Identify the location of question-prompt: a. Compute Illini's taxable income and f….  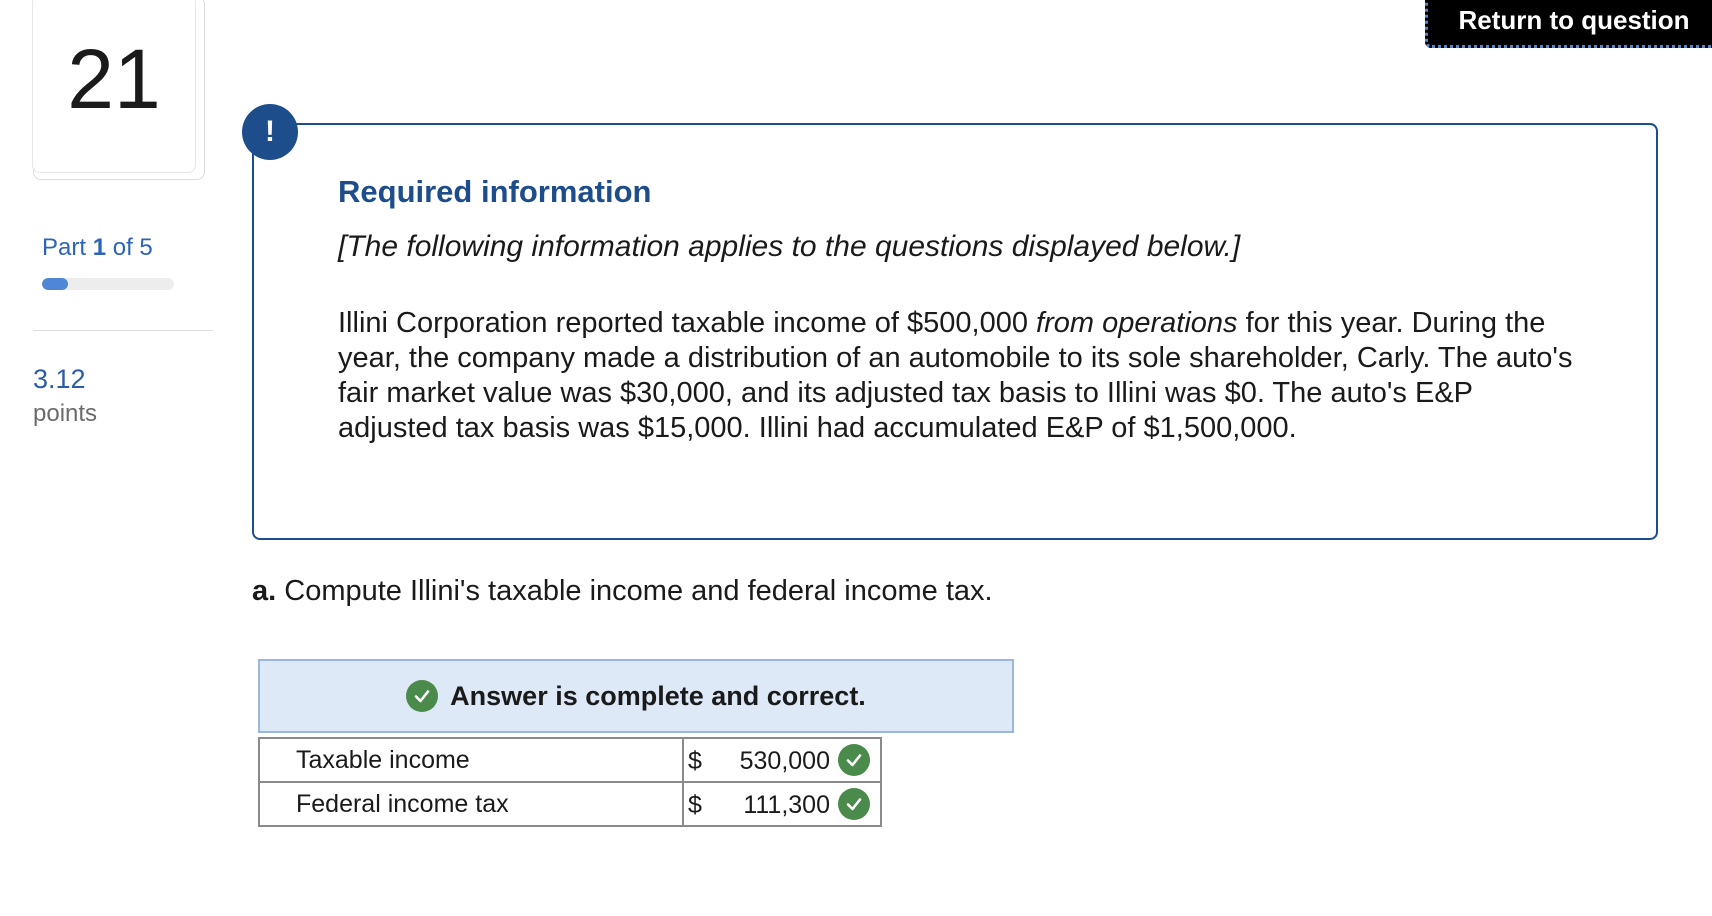
(622, 591).